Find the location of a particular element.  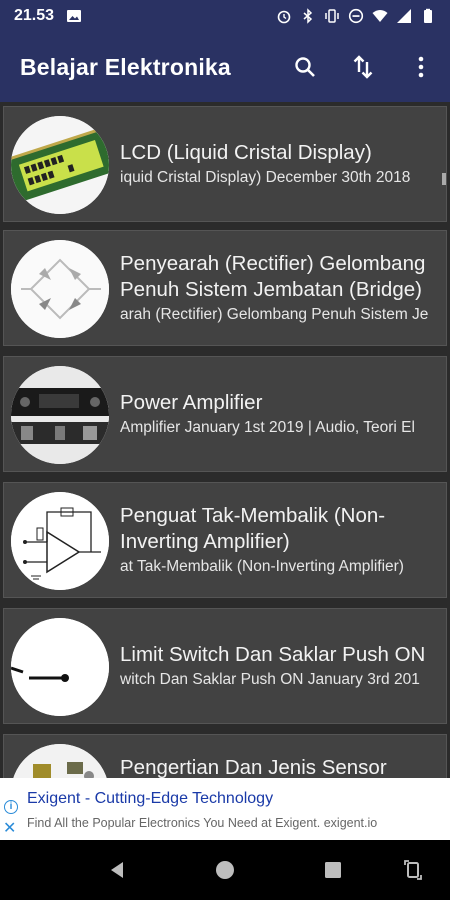

marquee-indicator is located at coordinates (444, 179).